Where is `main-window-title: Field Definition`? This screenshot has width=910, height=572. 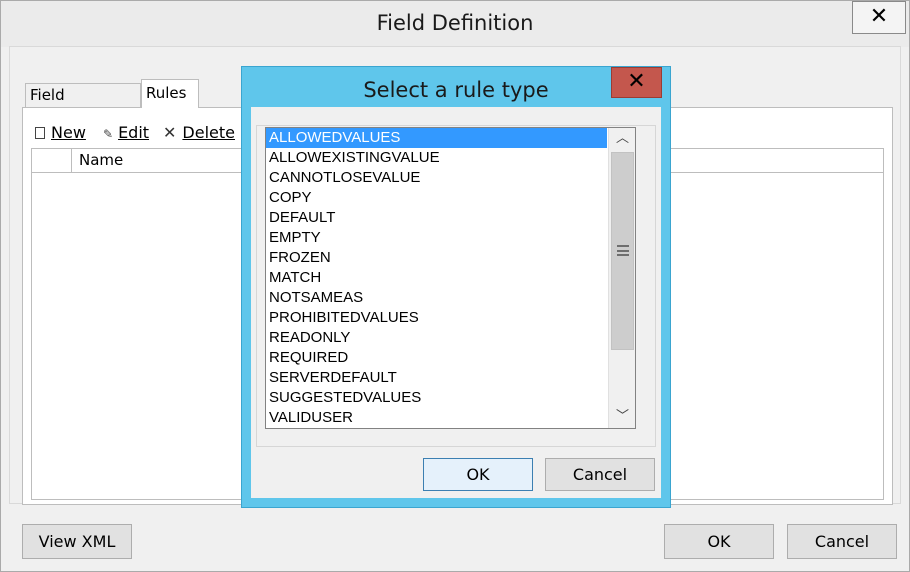
main-window-title: Field Definition is located at coordinates (455, 23).